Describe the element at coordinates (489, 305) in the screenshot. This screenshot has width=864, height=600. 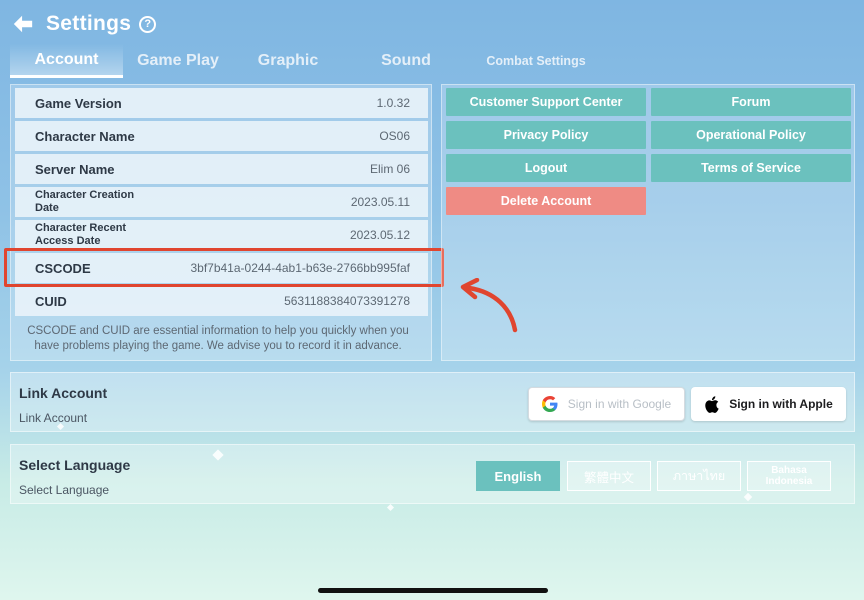
I see `annotation-arrow-icon` at that location.